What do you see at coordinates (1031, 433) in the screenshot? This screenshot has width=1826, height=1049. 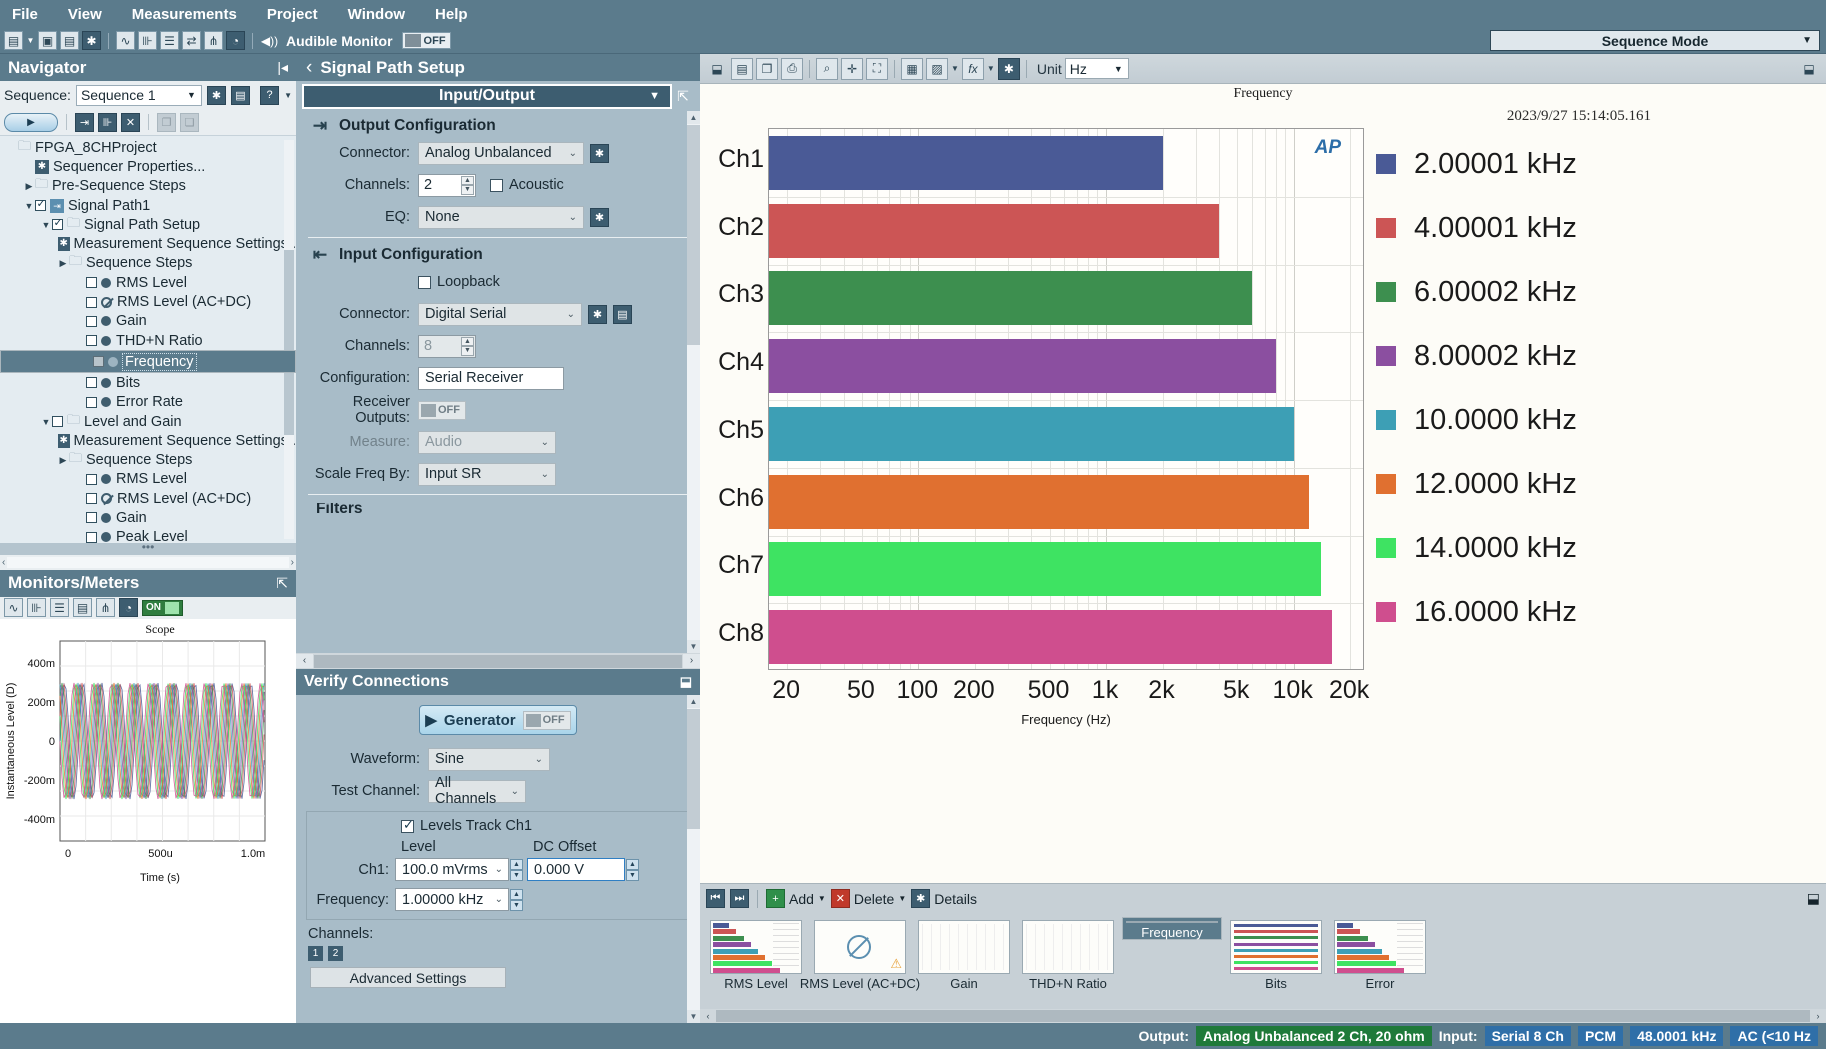 I see `bar-ch5` at bounding box center [1031, 433].